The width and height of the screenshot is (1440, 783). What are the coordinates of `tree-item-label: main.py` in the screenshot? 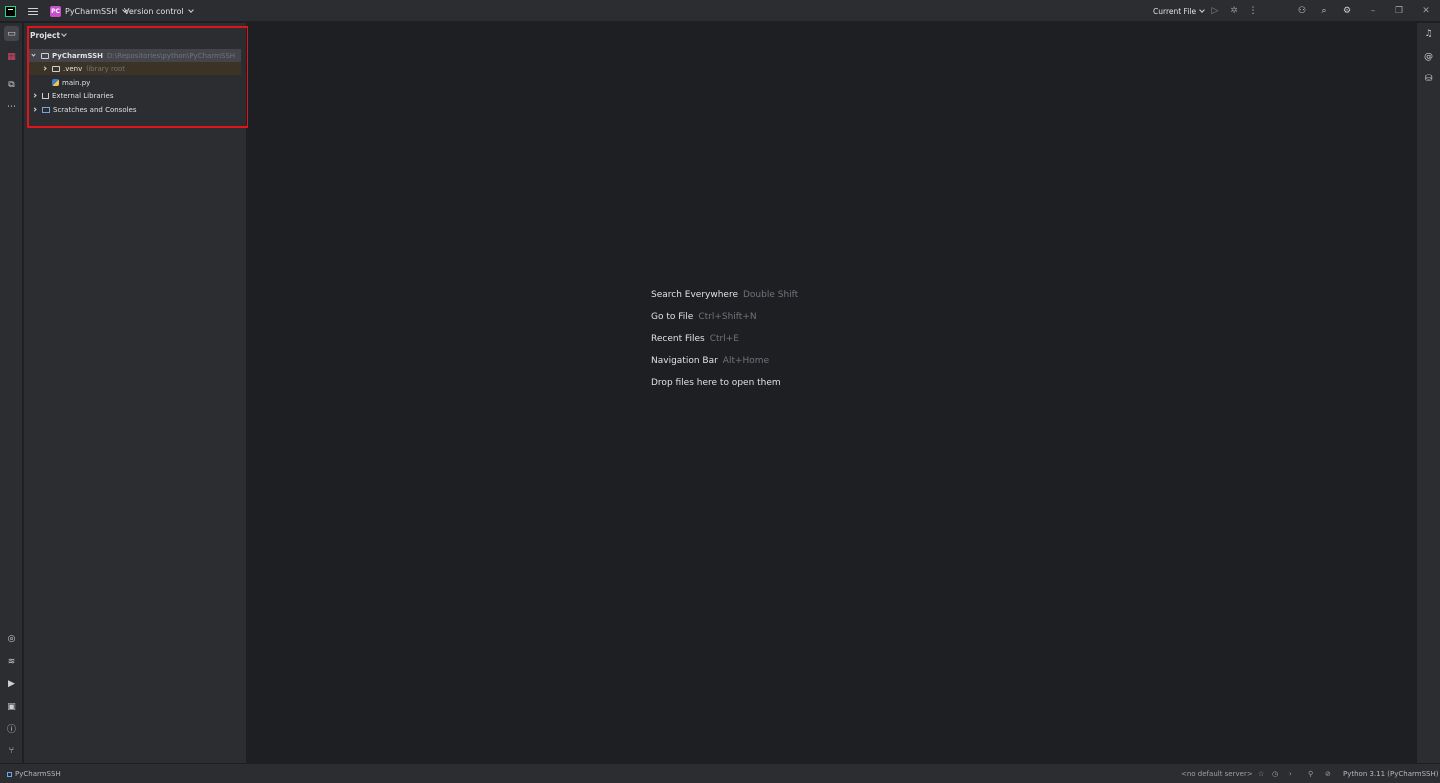 It's located at (76, 82).